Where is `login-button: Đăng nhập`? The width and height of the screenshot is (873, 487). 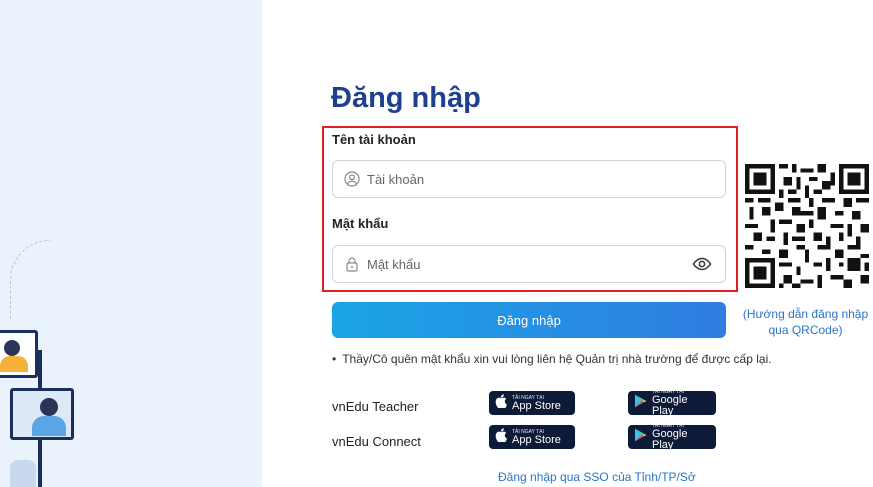
login-button: Đăng nhập is located at coordinates (529, 320).